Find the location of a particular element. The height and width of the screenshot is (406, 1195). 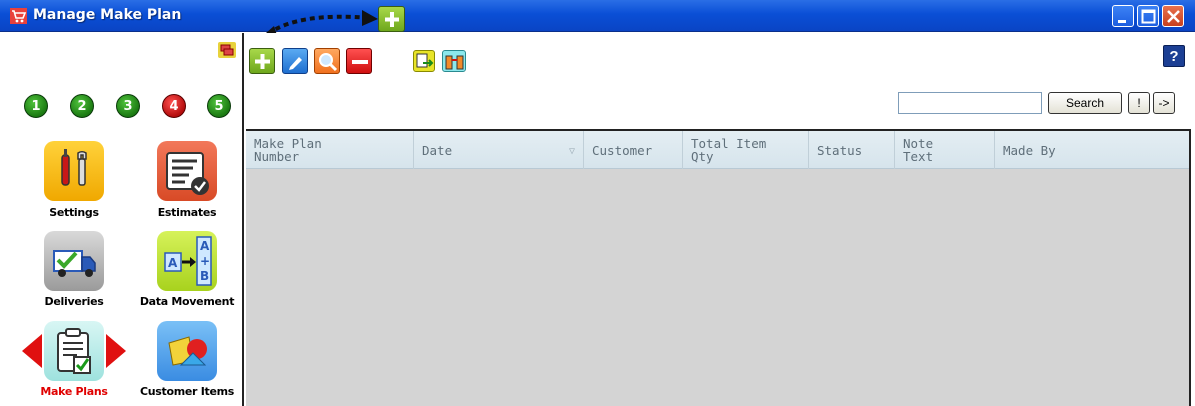

go-button: -> is located at coordinates (1164, 103).